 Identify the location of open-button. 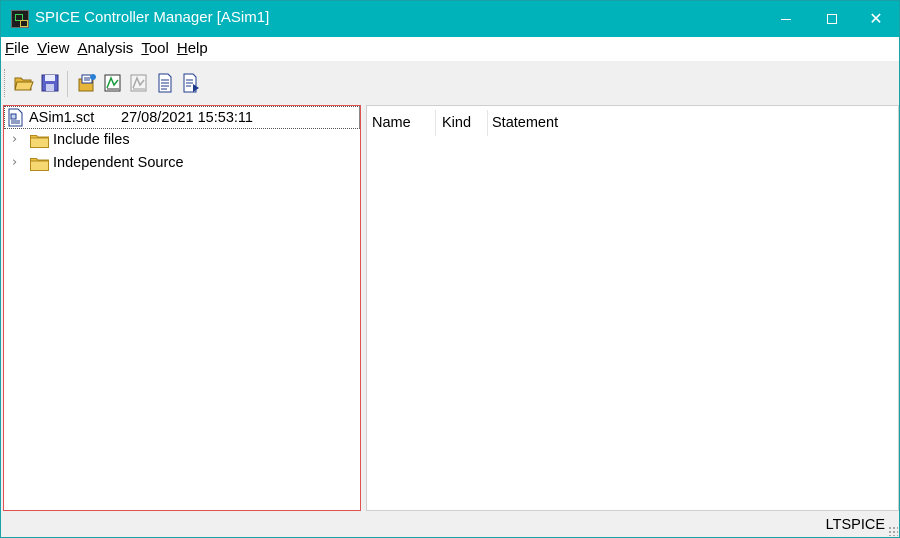
(24, 83).